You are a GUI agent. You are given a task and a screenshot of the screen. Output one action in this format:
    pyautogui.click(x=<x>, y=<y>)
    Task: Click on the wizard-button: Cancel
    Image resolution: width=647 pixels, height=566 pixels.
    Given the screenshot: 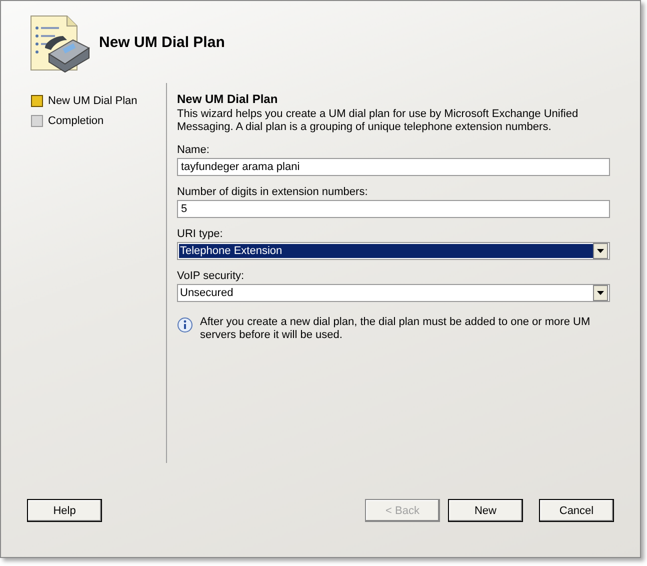 What is the action you would take?
    pyautogui.click(x=576, y=510)
    